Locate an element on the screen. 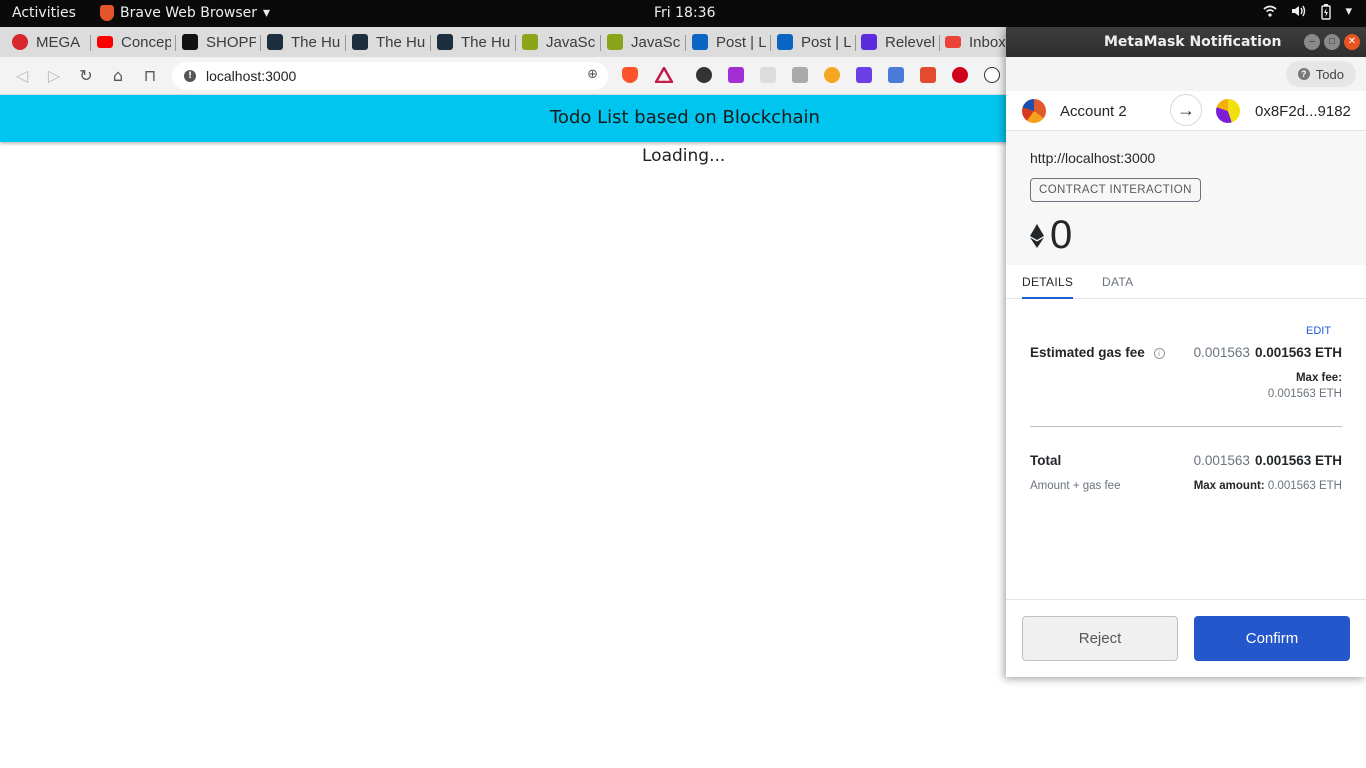  minimize-icon: – is located at coordinates (1312, 42).